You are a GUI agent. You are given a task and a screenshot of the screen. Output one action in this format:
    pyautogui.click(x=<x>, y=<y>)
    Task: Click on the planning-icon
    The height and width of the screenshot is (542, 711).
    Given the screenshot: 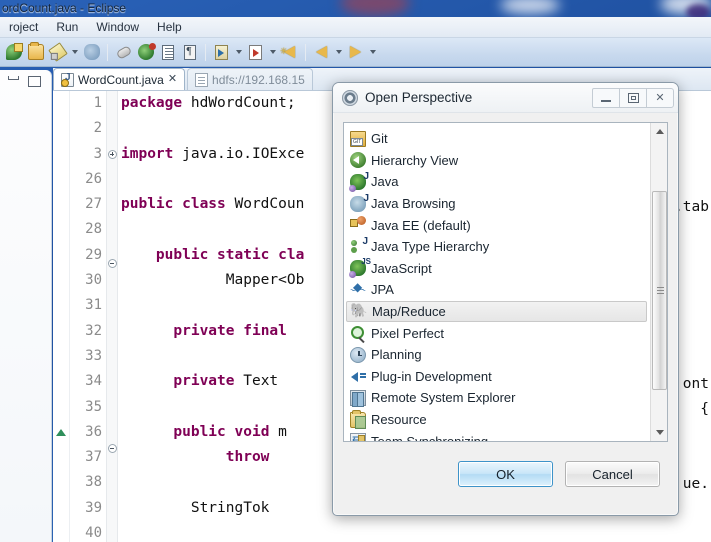 What is the action you would take?
    pyautogui.click(x=358, y=354)
    